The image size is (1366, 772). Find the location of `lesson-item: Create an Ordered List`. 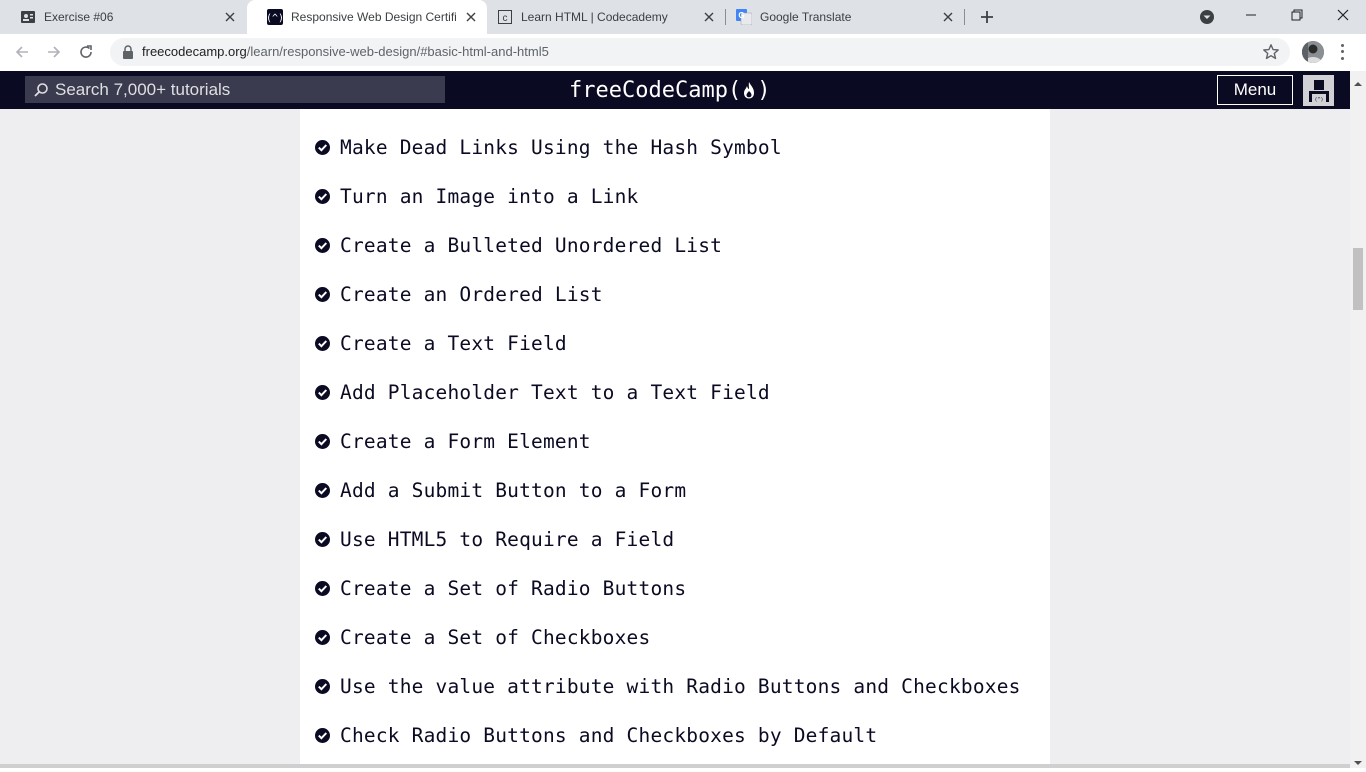

lesson-item: Create an Ordered List is located at coordinates (459, 294).